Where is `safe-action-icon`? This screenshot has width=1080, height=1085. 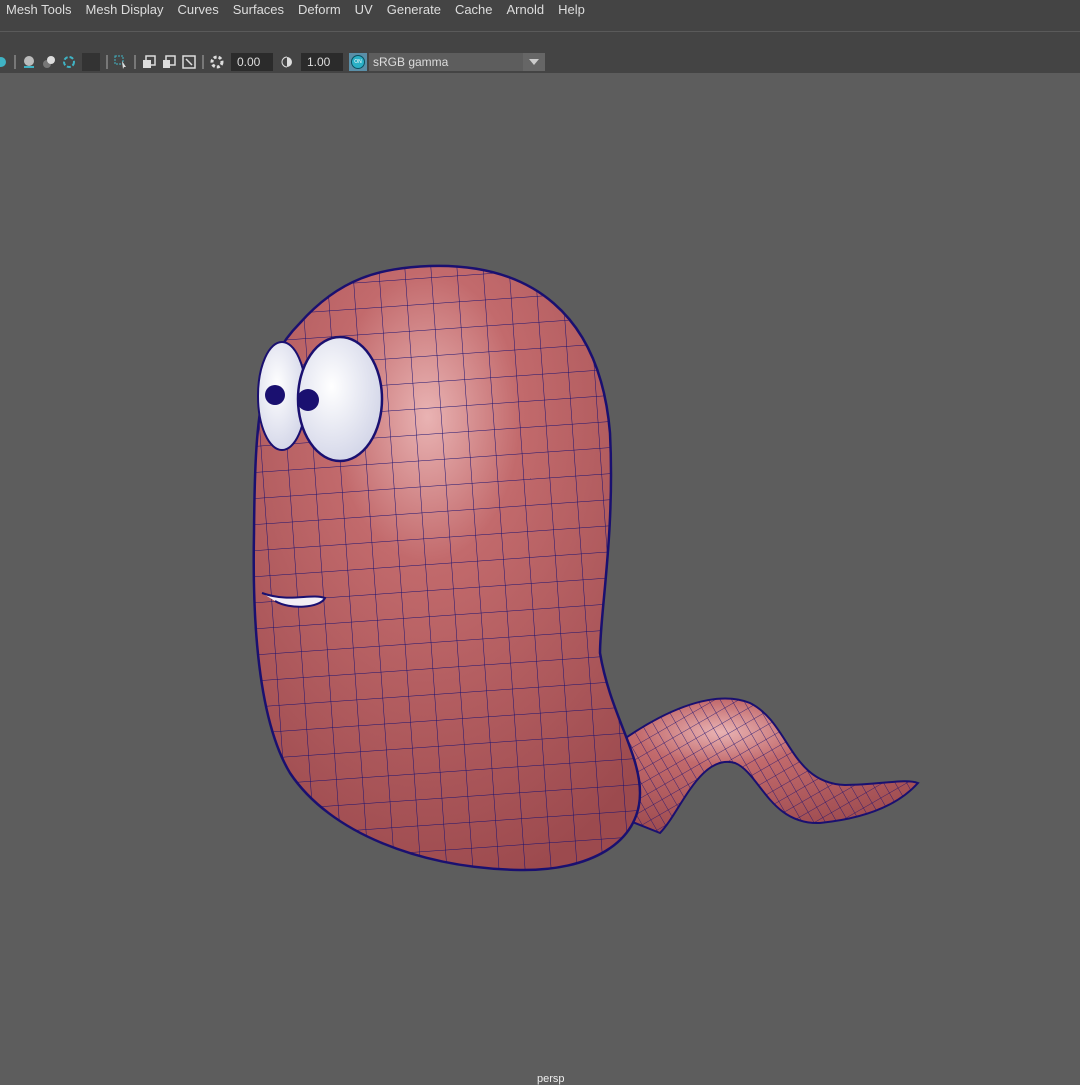 safe-action-icon is located at coordinates (189, 61).